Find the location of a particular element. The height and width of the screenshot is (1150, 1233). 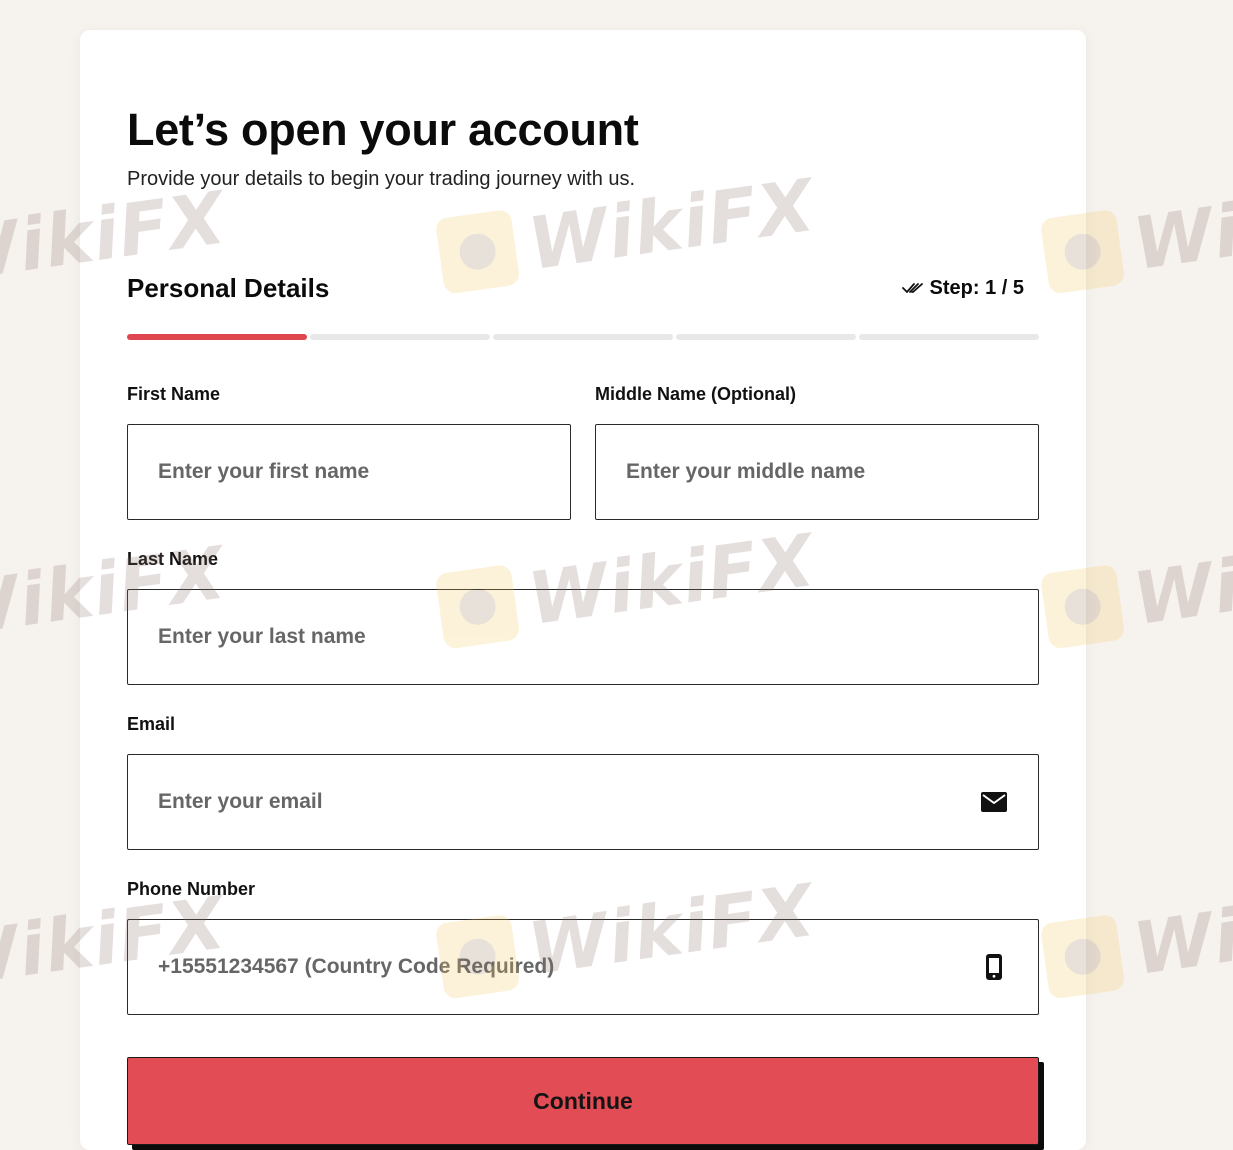

email-field is located at coordinates (583, 802).